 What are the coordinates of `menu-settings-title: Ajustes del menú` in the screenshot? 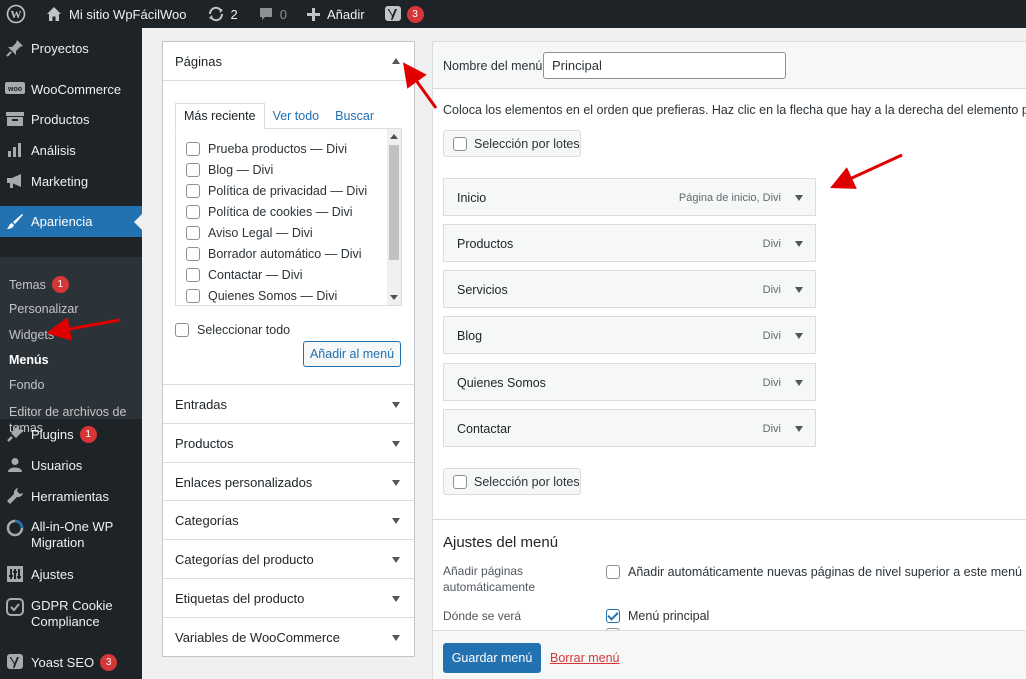 It's located at (501, 542).